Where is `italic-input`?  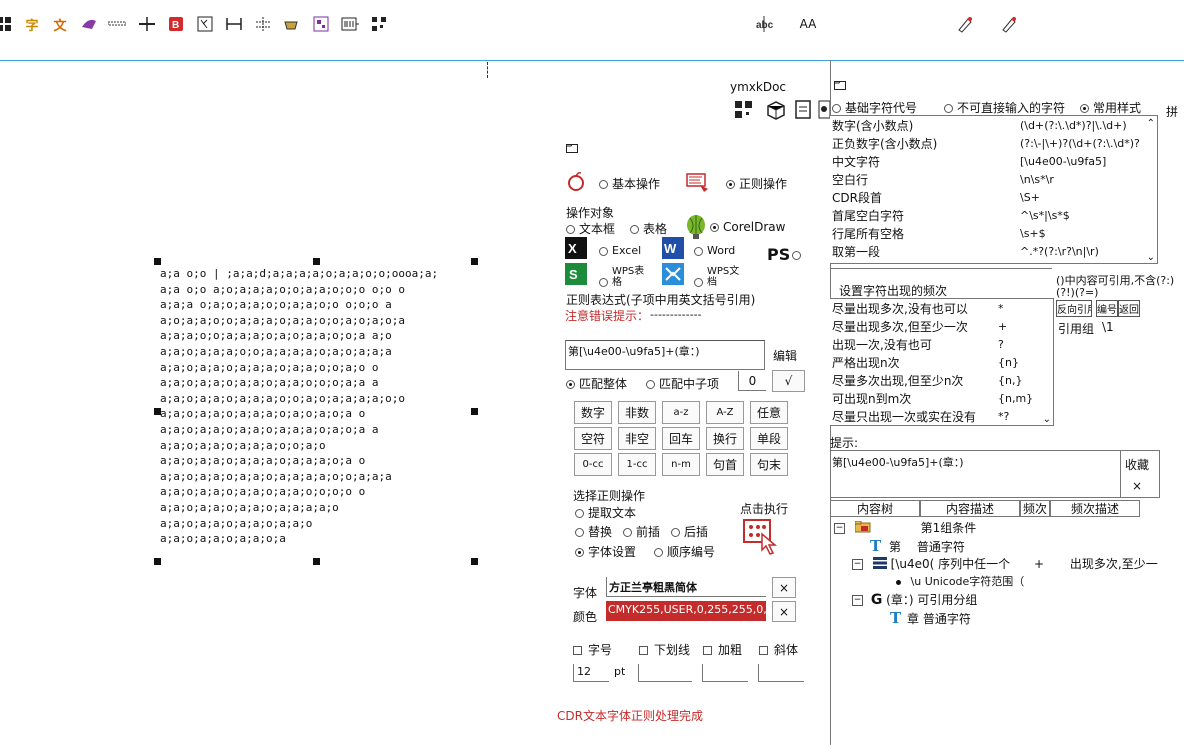 italic-input is located at coordinates (781, 673).